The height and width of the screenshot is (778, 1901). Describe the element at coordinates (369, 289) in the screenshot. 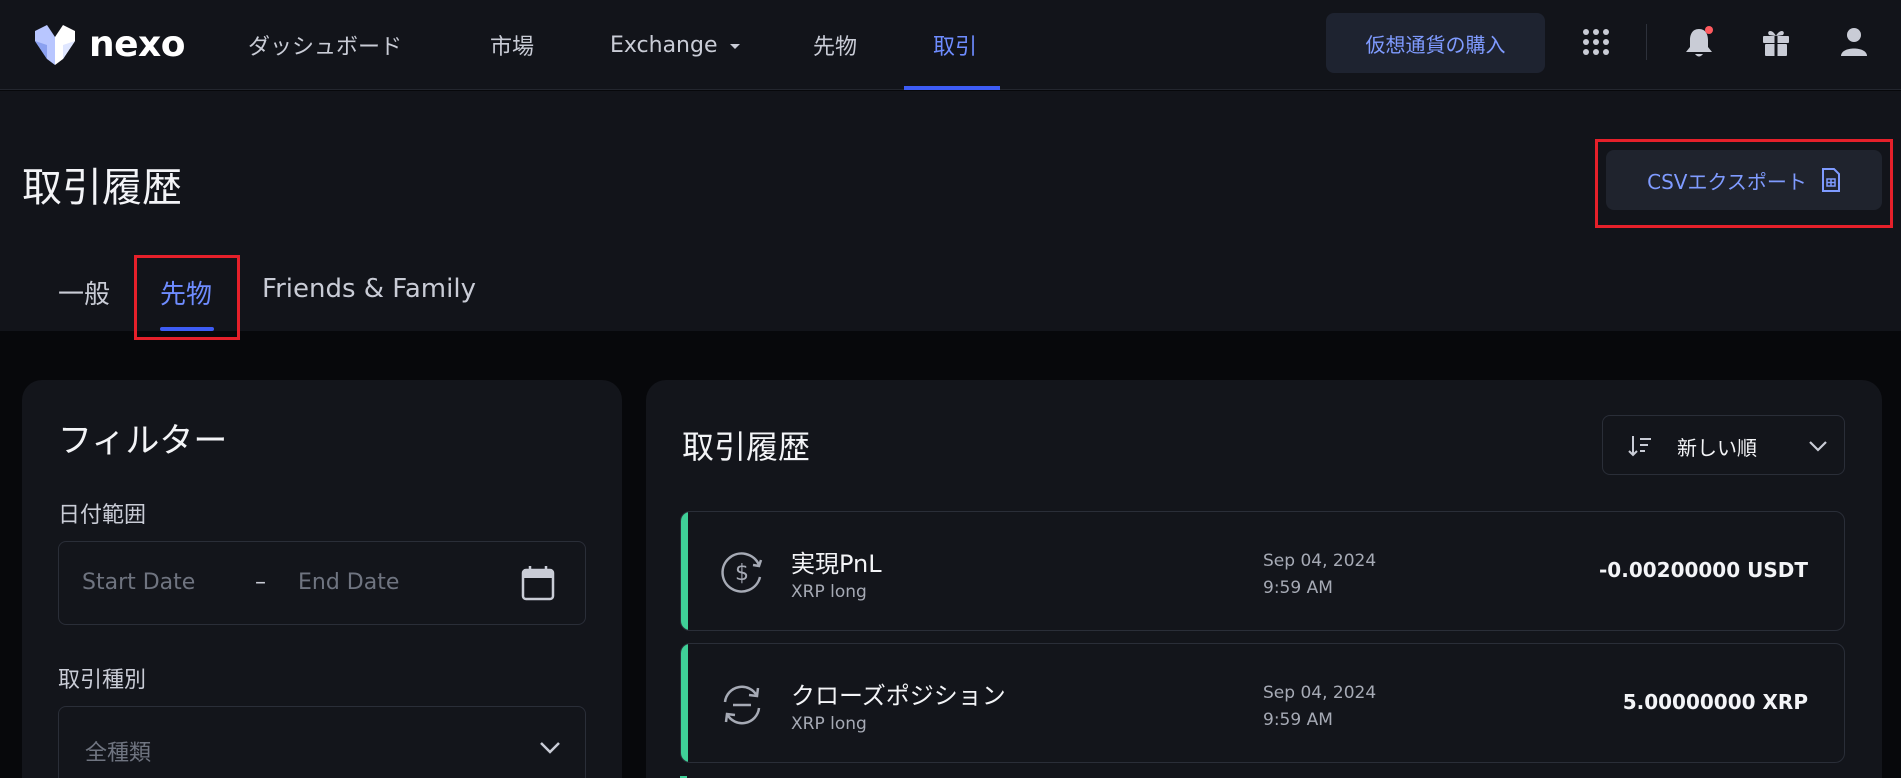

I see `tab-friends-family: Friends & Family` at that location.